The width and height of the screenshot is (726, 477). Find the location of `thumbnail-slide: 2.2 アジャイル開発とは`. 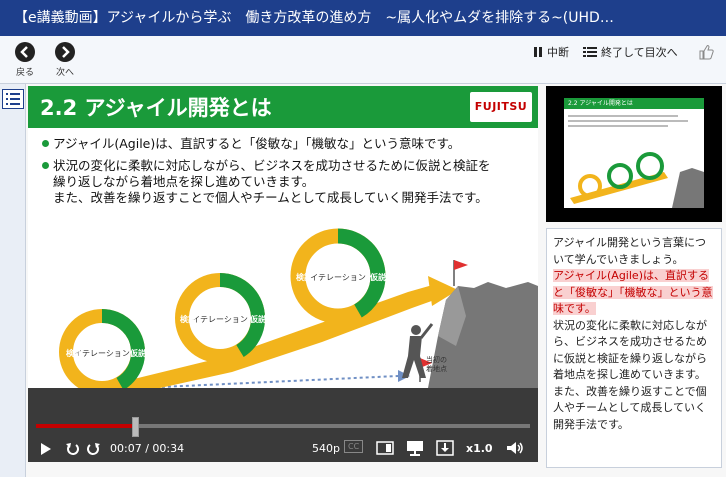

thumbnail-slide: 2.2 アジャイル開発とは is located at coordinates (634, 153).